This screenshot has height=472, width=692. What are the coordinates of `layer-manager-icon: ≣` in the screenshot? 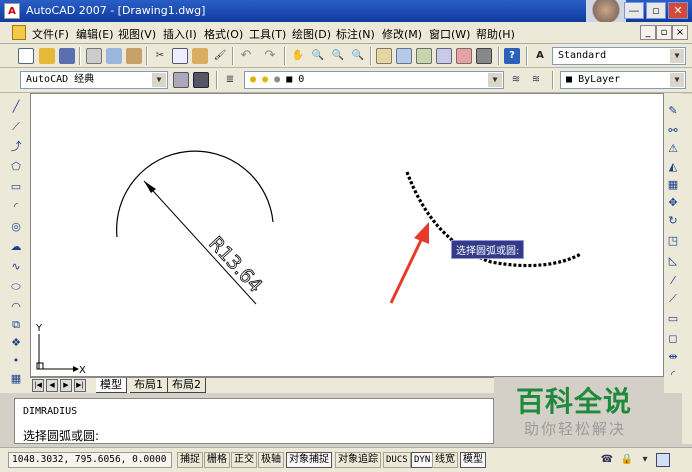 It's located at (230, 80).